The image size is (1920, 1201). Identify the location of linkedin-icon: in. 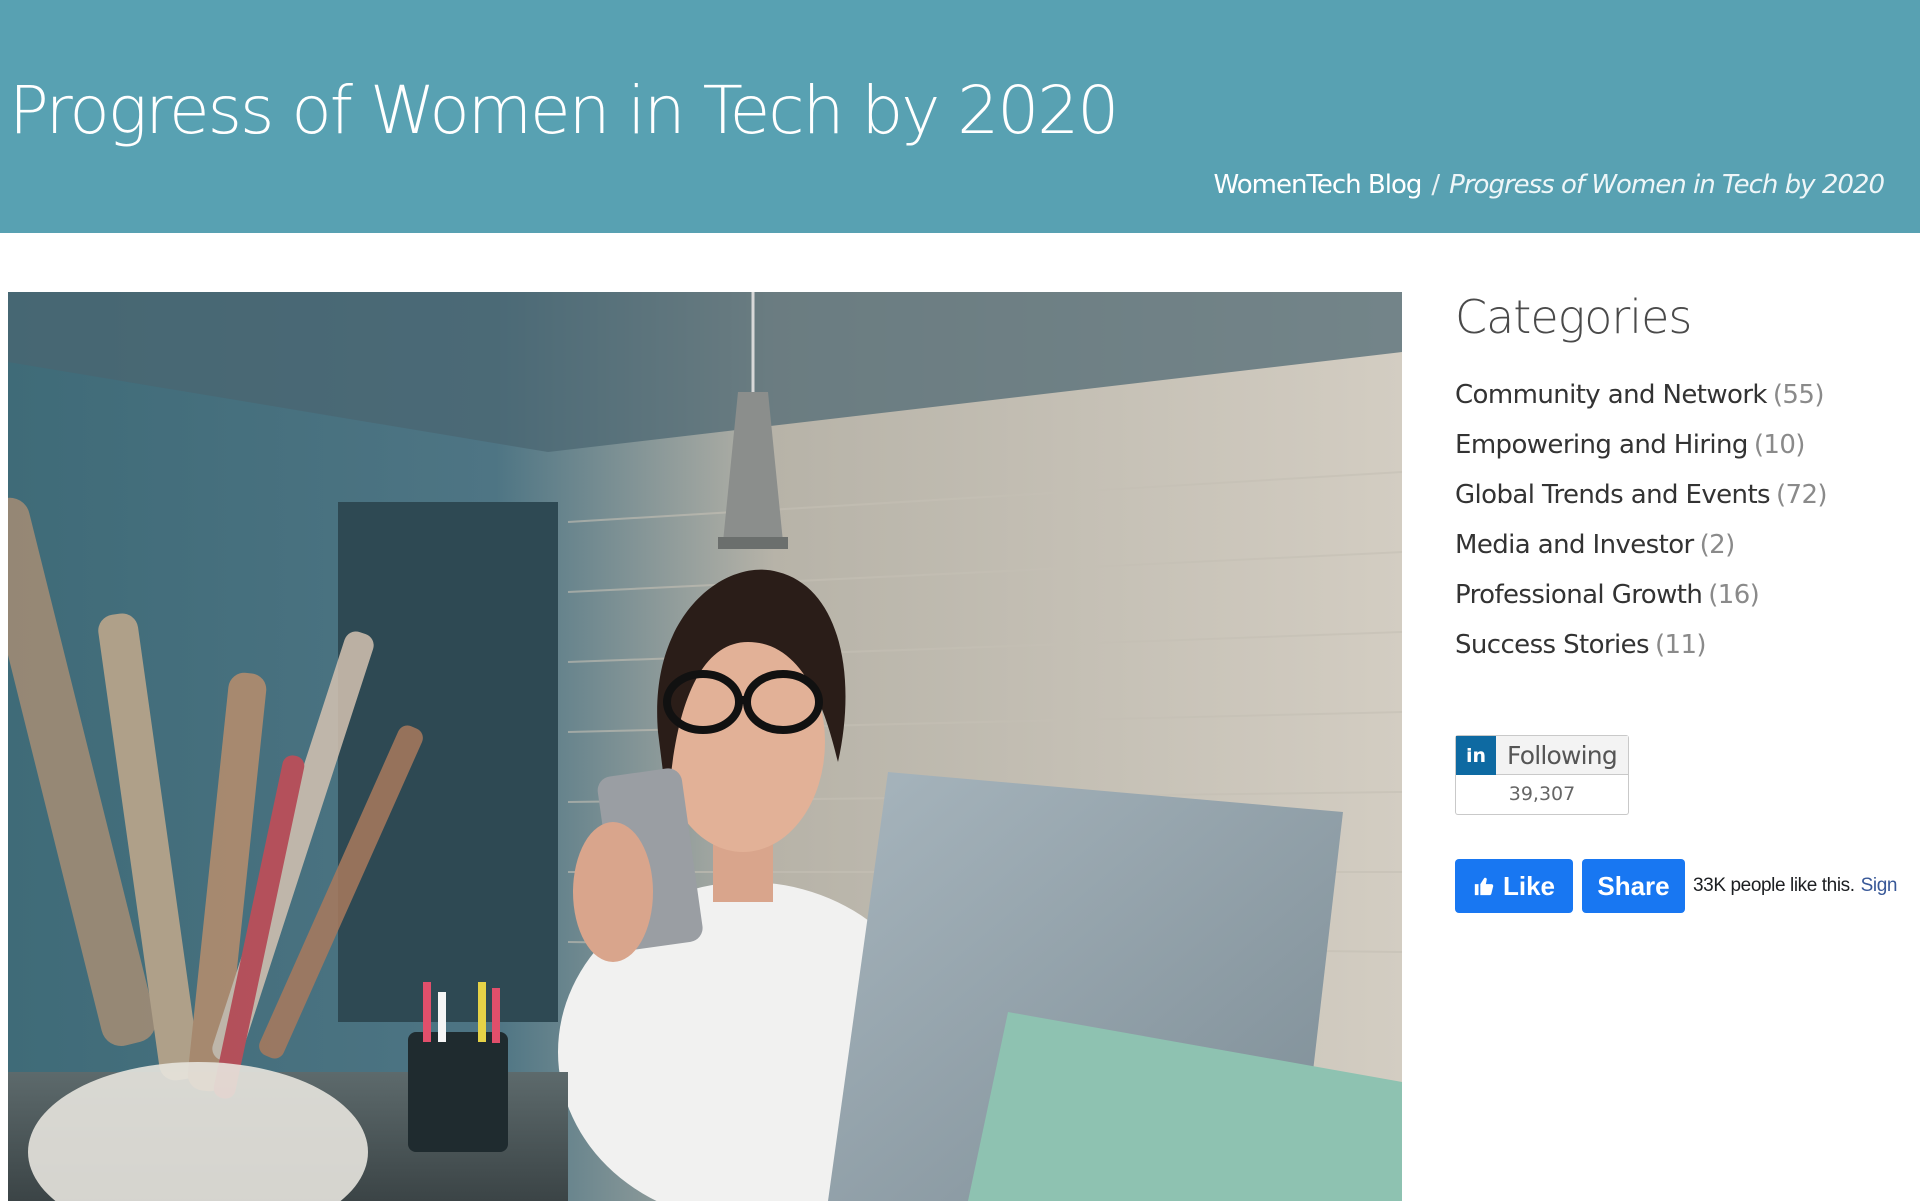
(1476, 755).